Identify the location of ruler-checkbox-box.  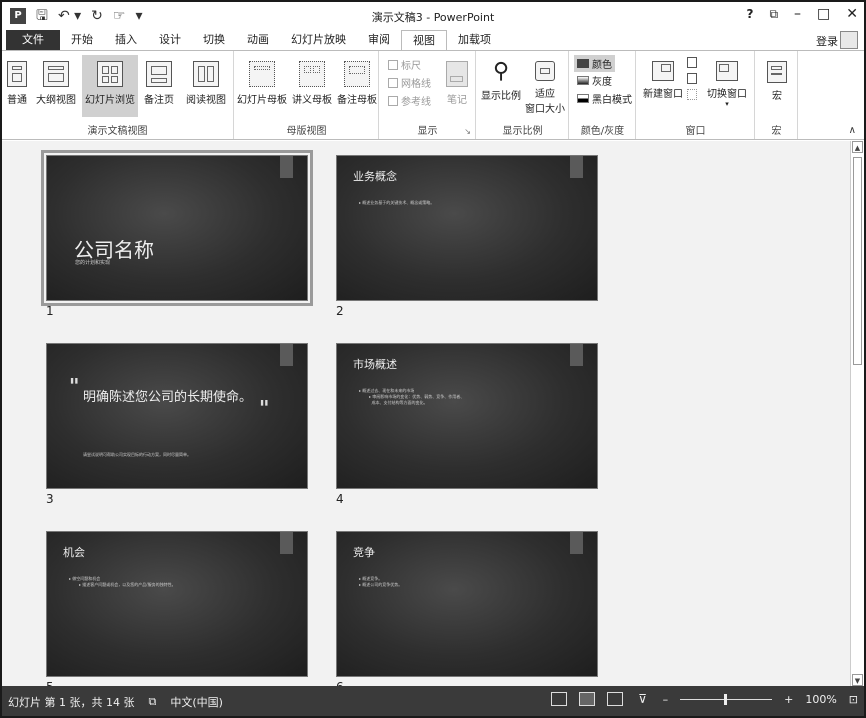
(393, 64).